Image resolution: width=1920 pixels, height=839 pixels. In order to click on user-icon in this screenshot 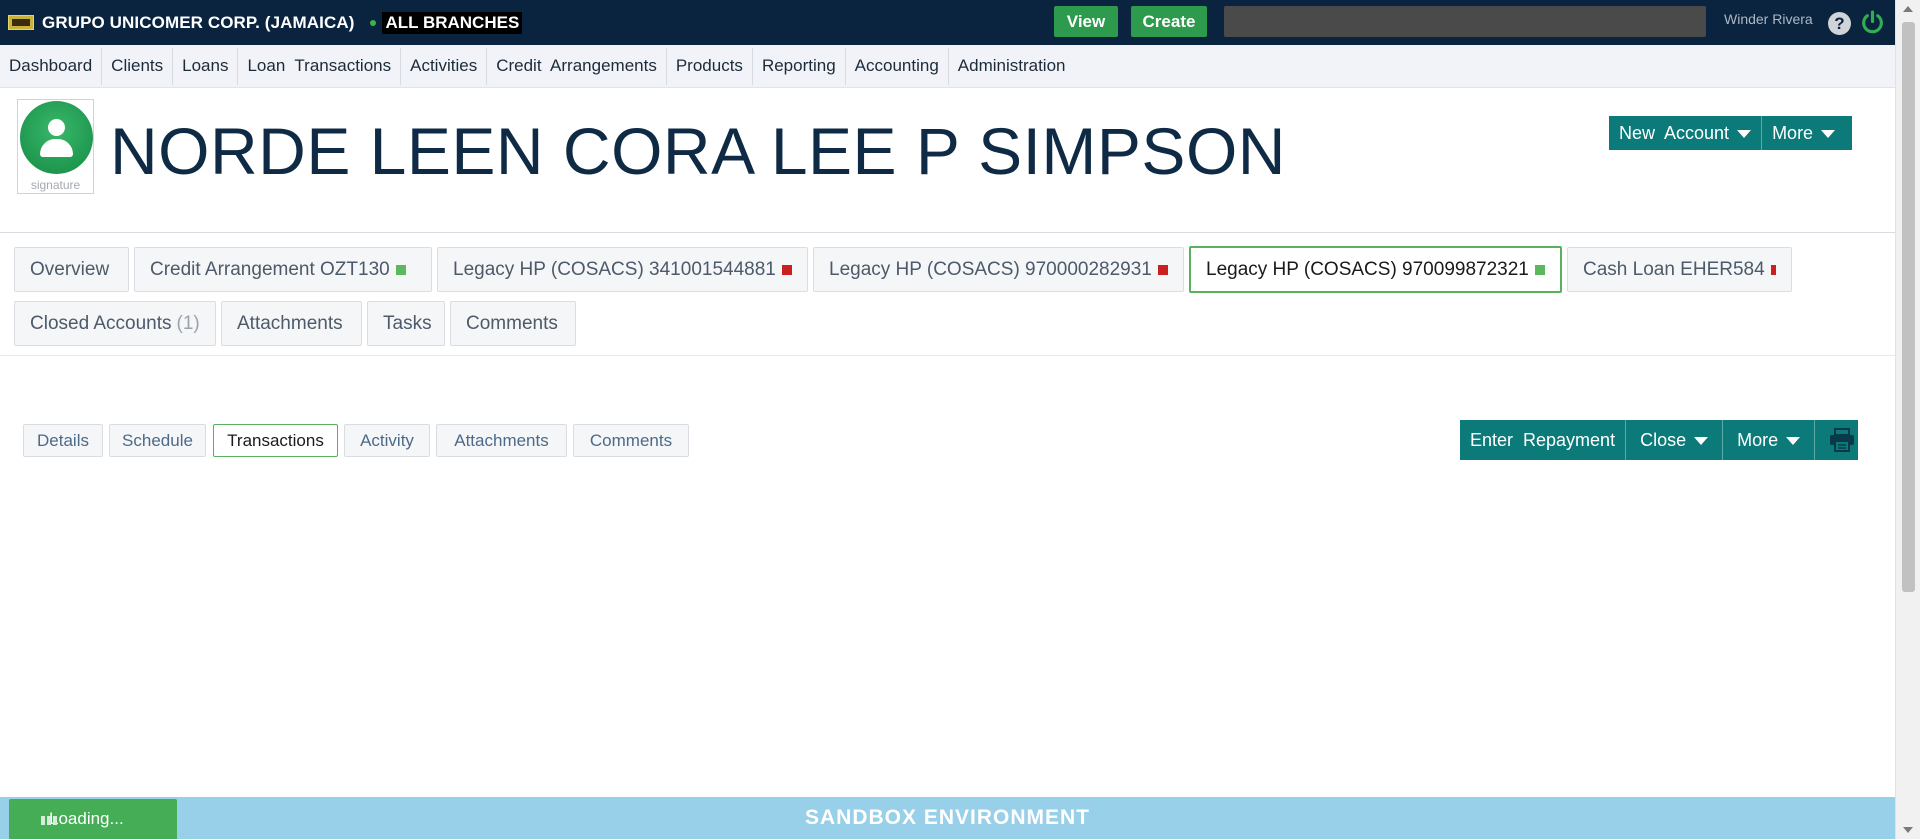, I will do `click(56, 137)`.